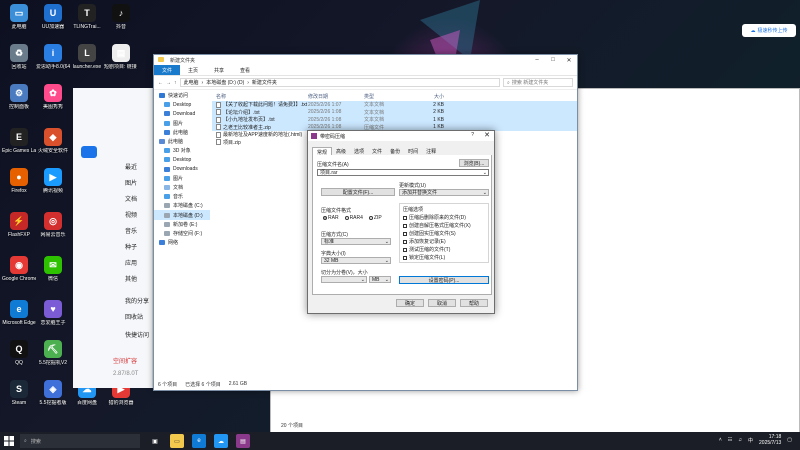  Describe the element at coordinates (53, 269) in the screenshot. I see `desktop-icon: ✉ 微信` at that location.